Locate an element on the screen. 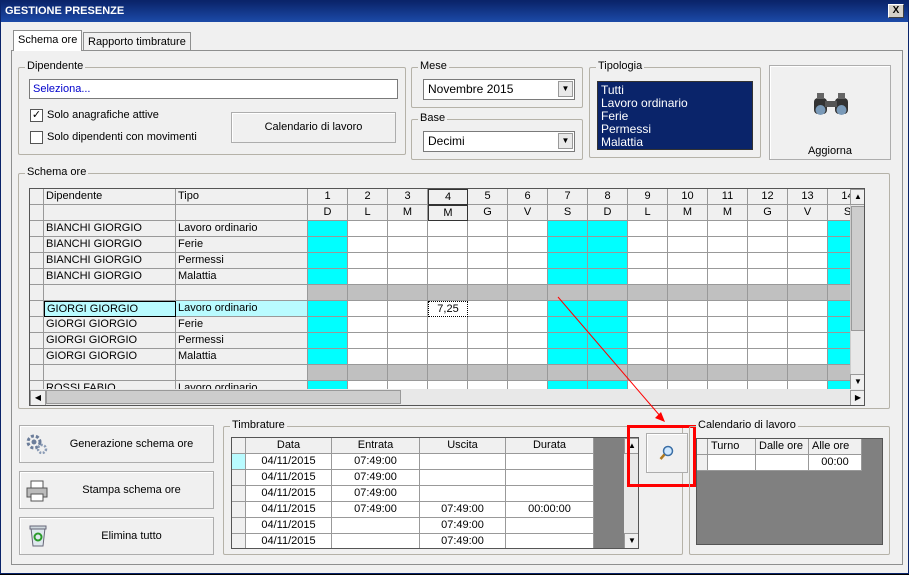  solo-movimenti-checkbox is located at coordinates (36, 137).